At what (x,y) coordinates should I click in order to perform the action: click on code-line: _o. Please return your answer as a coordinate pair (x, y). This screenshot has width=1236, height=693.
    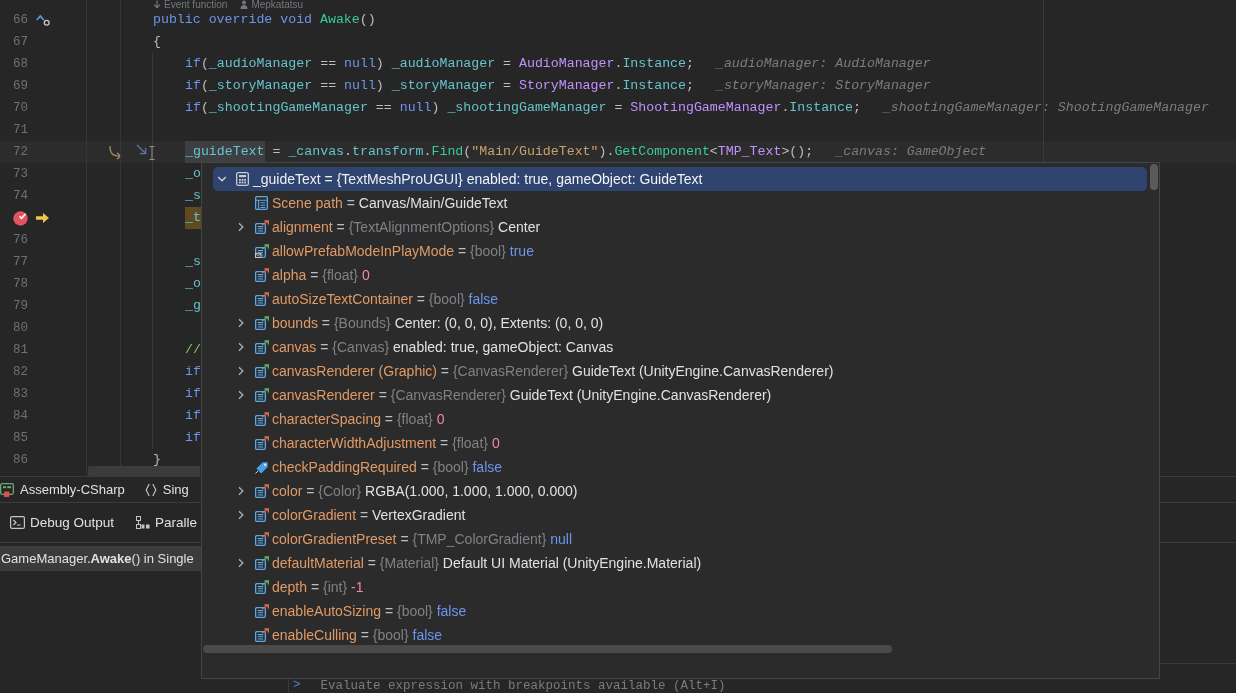
    Looking at the image, I should click on (193, 284).